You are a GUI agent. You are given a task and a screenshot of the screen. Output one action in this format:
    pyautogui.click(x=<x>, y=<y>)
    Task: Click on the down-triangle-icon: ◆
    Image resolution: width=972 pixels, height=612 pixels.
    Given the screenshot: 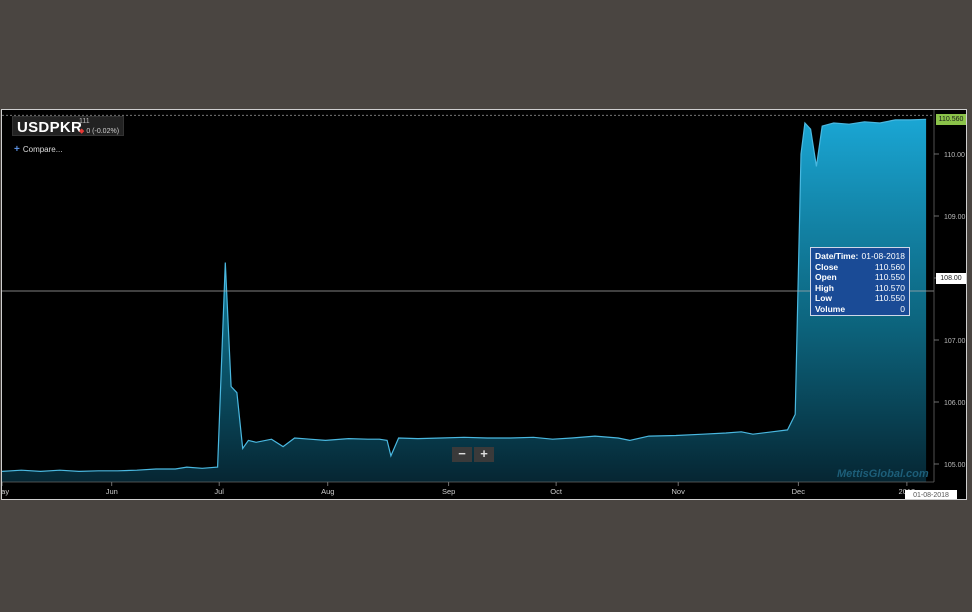 What is the action you would take?
    pyautogui.click(x=82, y=131)
    